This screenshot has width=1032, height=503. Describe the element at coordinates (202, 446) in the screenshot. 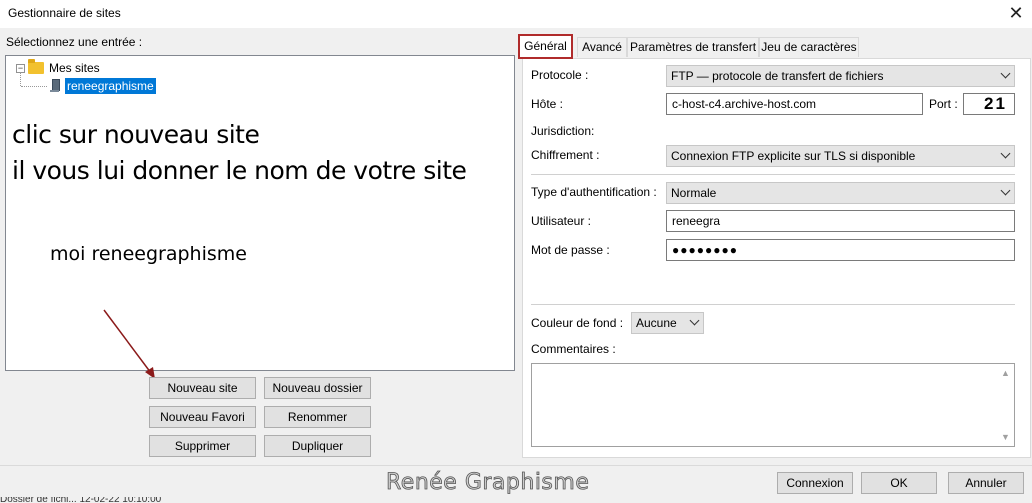

I see `delete-button: Supprimer` at that location.